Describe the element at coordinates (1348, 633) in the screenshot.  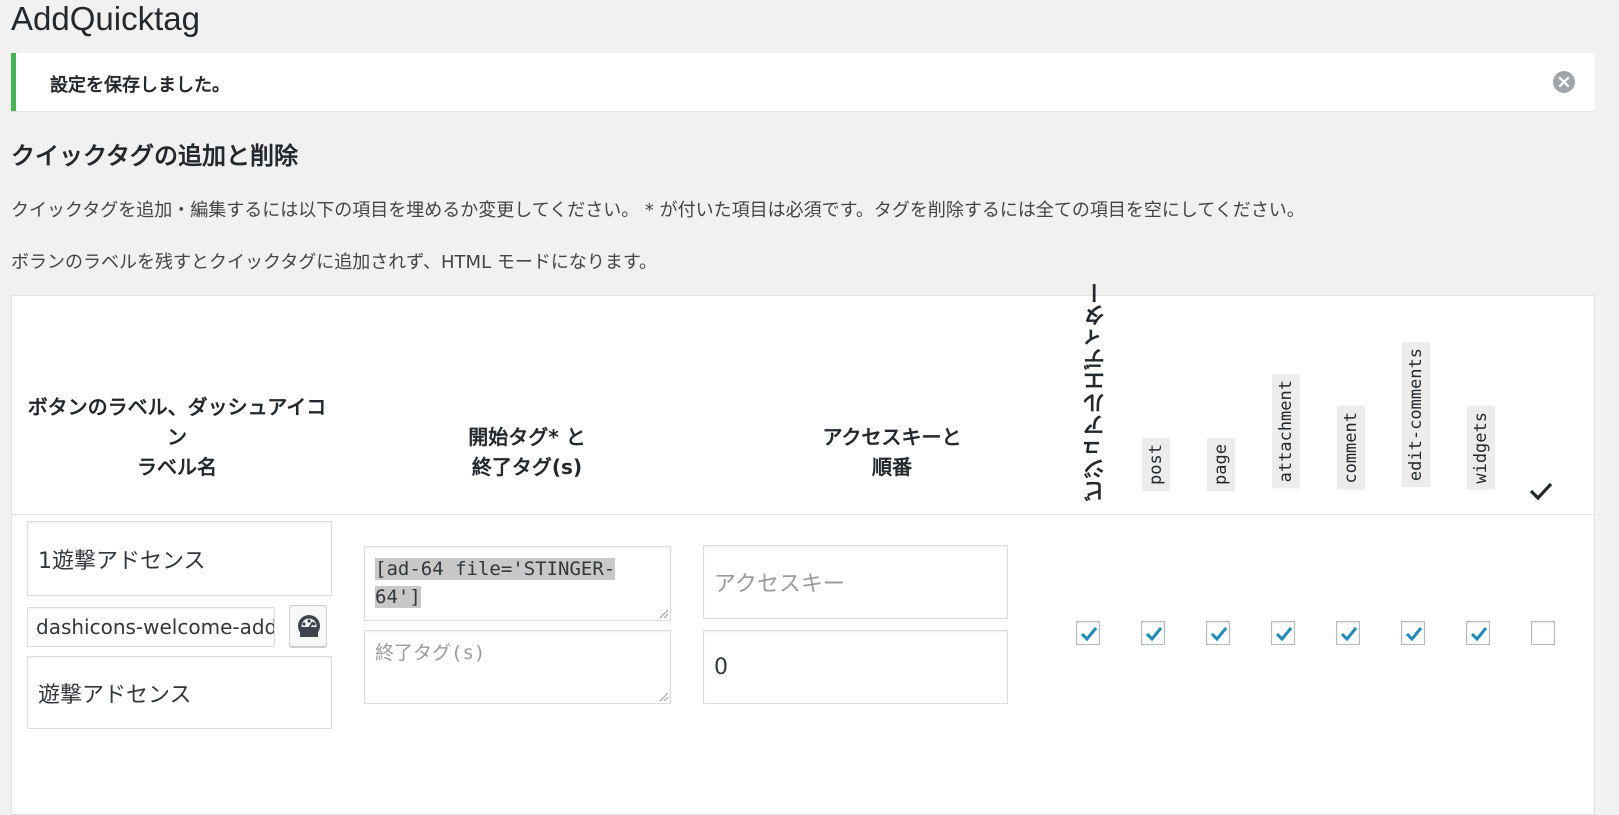
I see `comment-checkbox` at that location.